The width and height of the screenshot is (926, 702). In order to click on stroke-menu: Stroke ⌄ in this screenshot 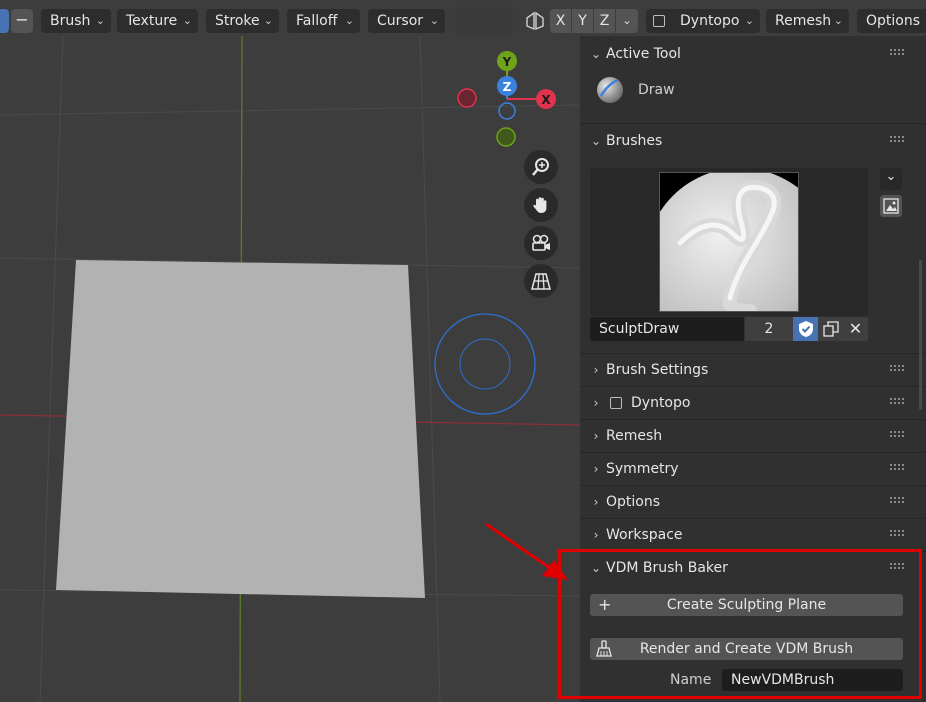, I will do `click(242, 21)`.